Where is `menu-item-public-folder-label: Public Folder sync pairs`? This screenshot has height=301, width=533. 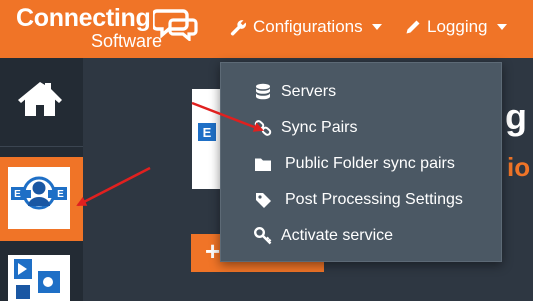
menu-item-public-folder-label: Public Folder sync pairs is located at coordinates (370, 163).